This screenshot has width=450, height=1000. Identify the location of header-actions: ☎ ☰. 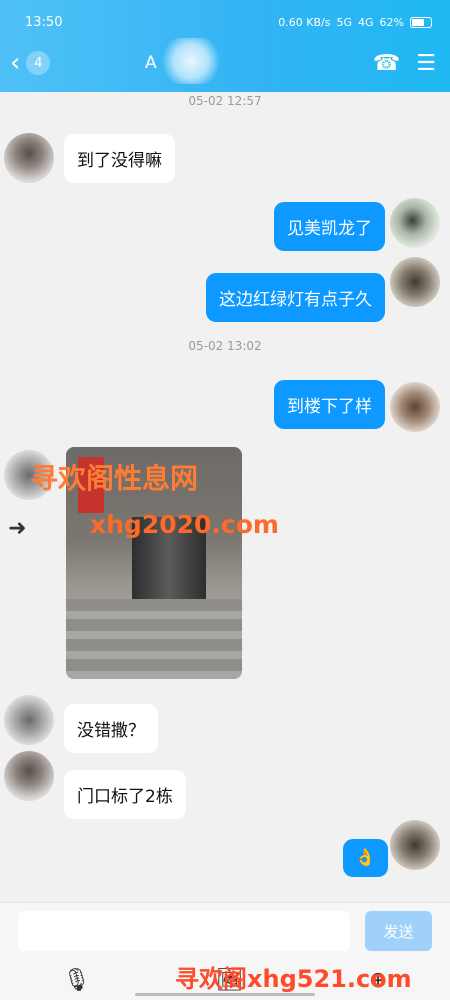
(404, 63).